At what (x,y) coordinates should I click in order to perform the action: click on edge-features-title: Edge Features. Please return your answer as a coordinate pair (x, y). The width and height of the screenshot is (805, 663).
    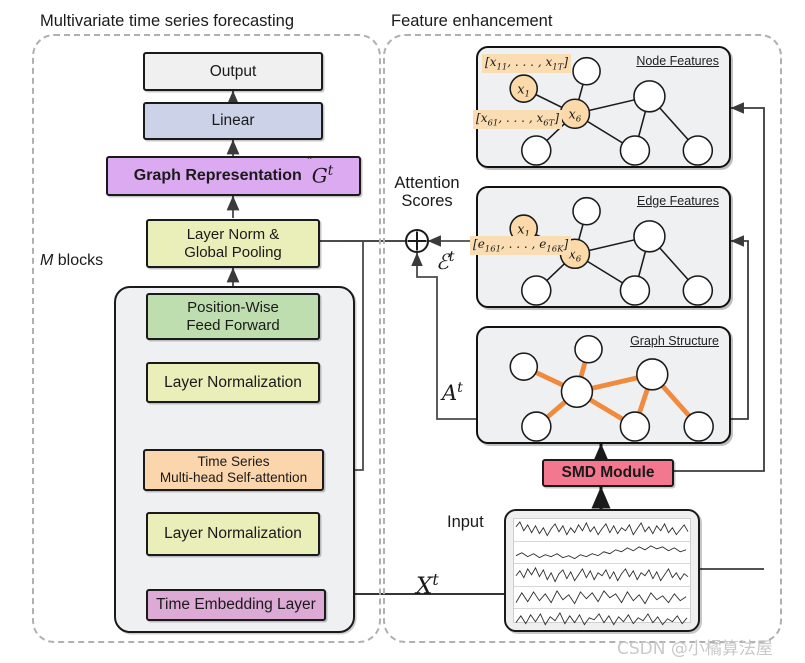
    Looking at the image, I should click on (678, 201).